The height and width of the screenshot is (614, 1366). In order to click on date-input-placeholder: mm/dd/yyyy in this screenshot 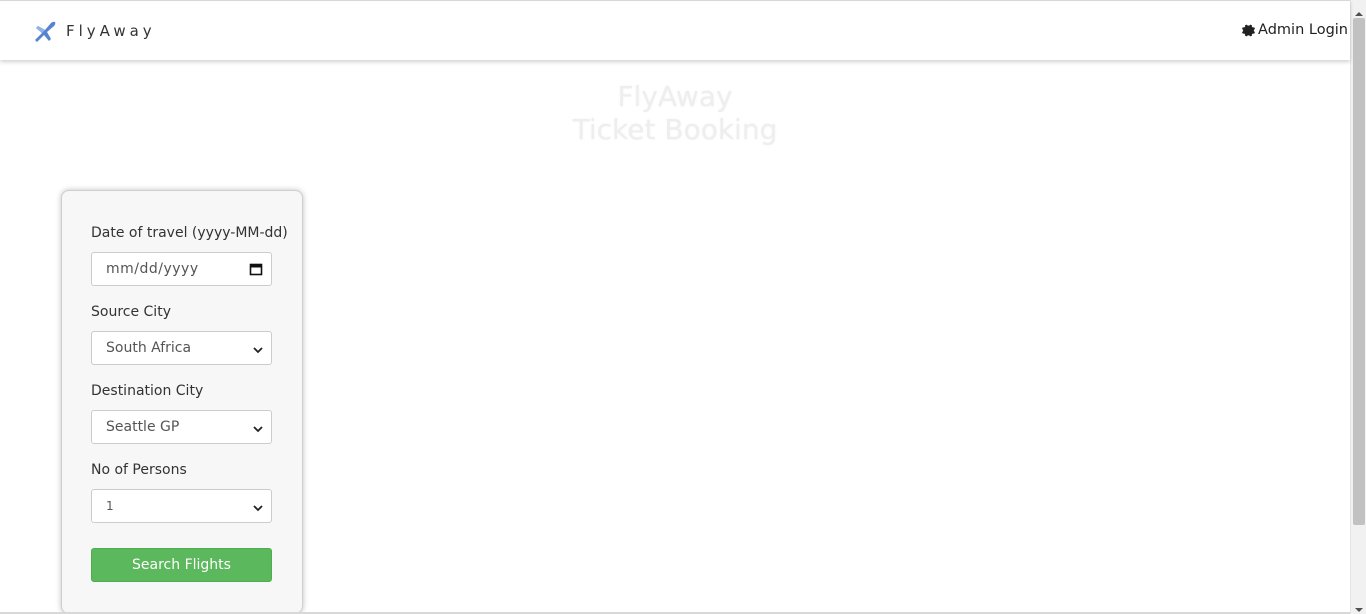, I will do `click(152, 269)`.